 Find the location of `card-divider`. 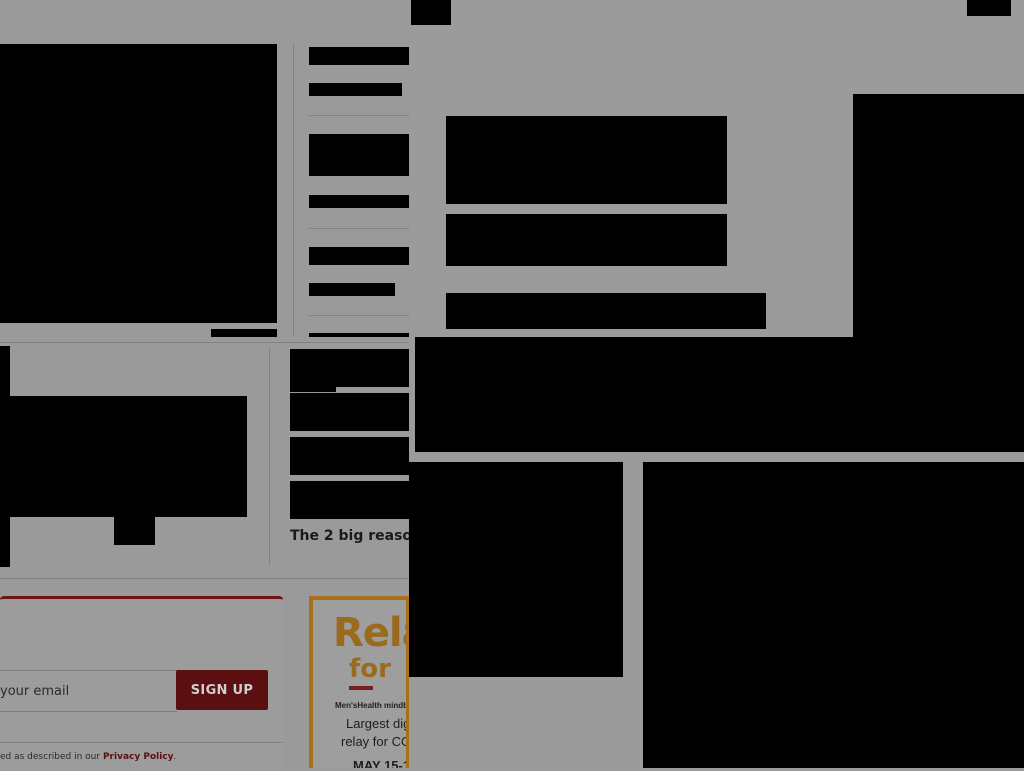

card-divider is located at coordinates (141, 742).